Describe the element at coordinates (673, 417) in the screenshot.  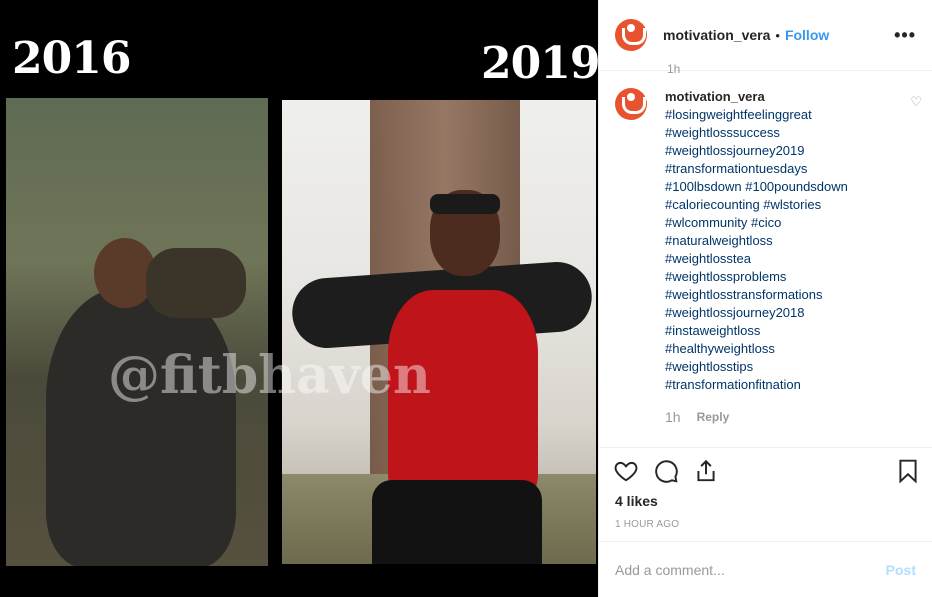
I see `comment-time: 1h` at that location.